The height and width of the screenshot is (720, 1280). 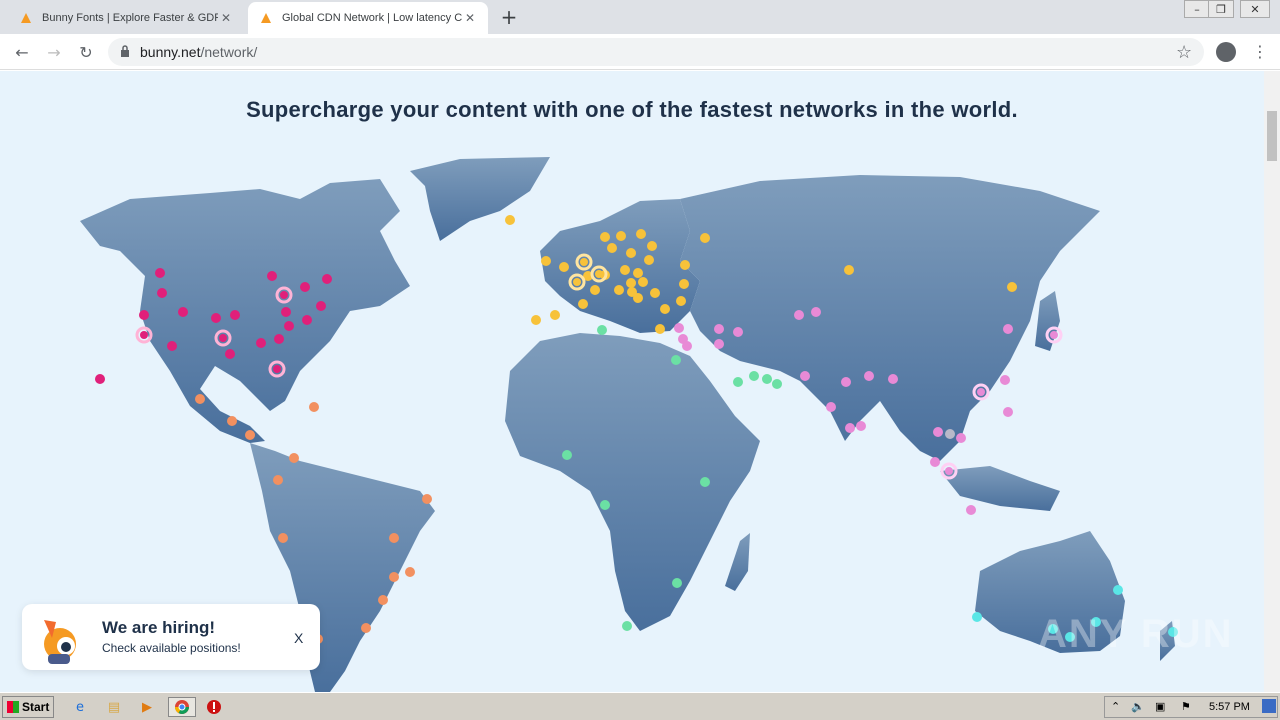 What do you see at coordinates (1226, 52) in the screenshot?
I see `profile-avatar-icon` at bounding box center [1226, 52].